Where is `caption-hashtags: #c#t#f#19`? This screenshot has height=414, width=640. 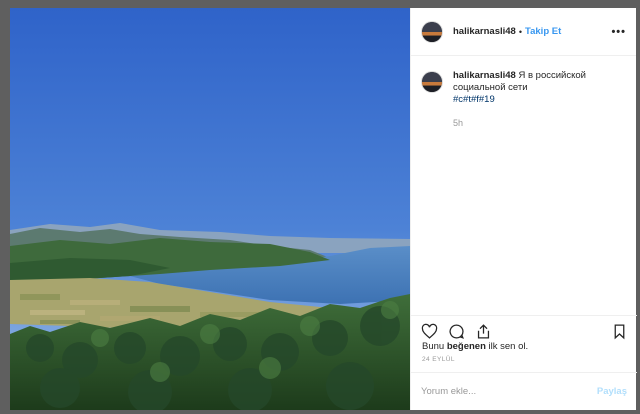 caption-hashtags: #c#t#f#19 is located at coordinates (474, 99).